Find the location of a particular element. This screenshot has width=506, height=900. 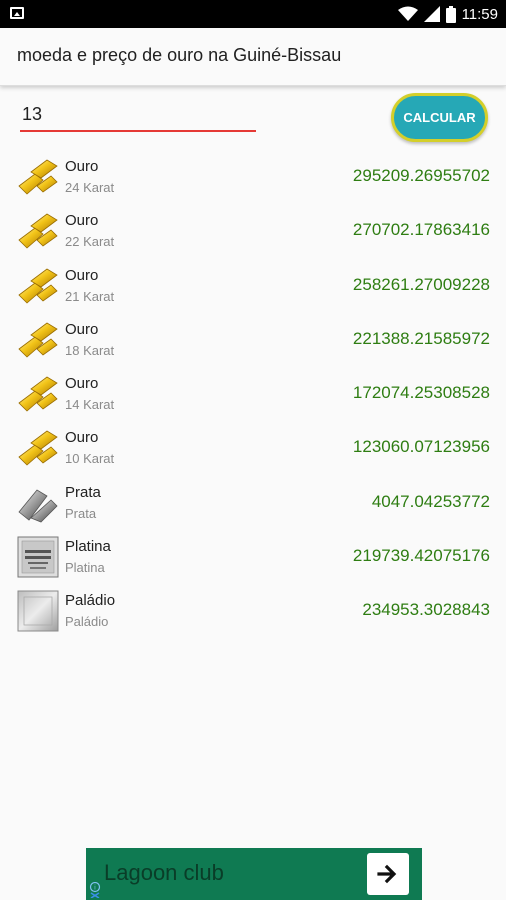

list-item: Ouro 21 Karat 258261.27009228 is located at coordinates (253, 286).